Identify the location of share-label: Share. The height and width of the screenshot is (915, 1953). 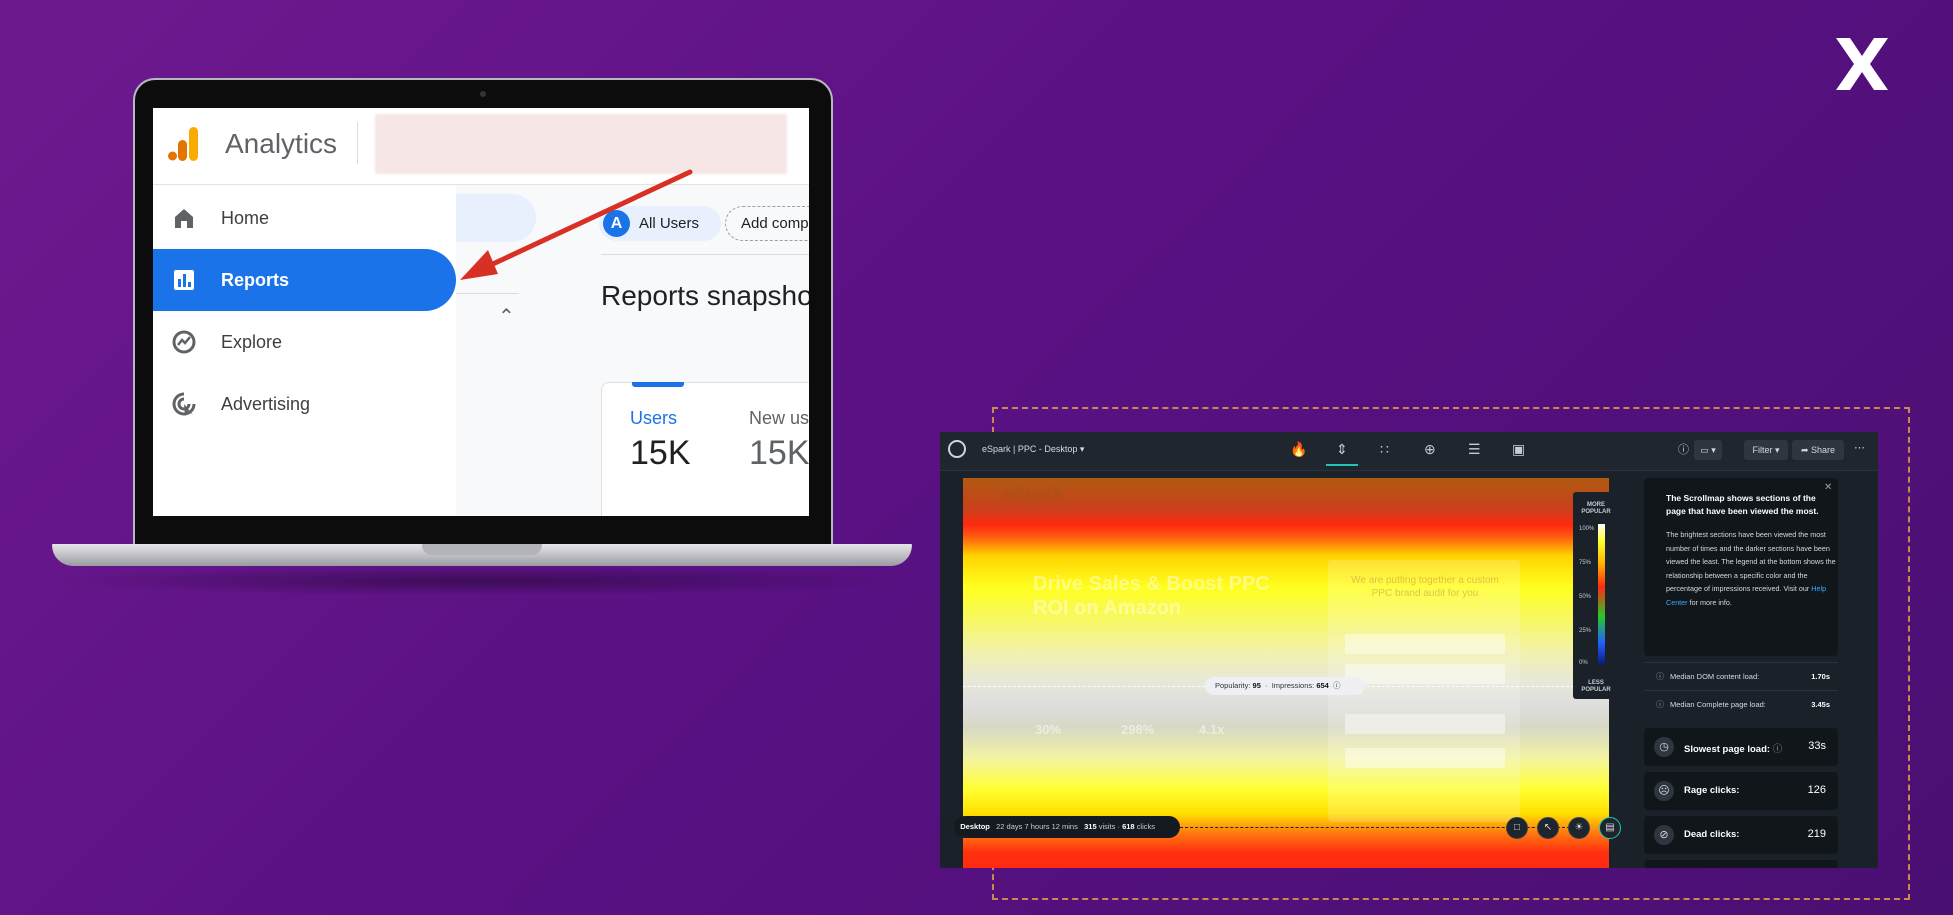
(1823, 450).